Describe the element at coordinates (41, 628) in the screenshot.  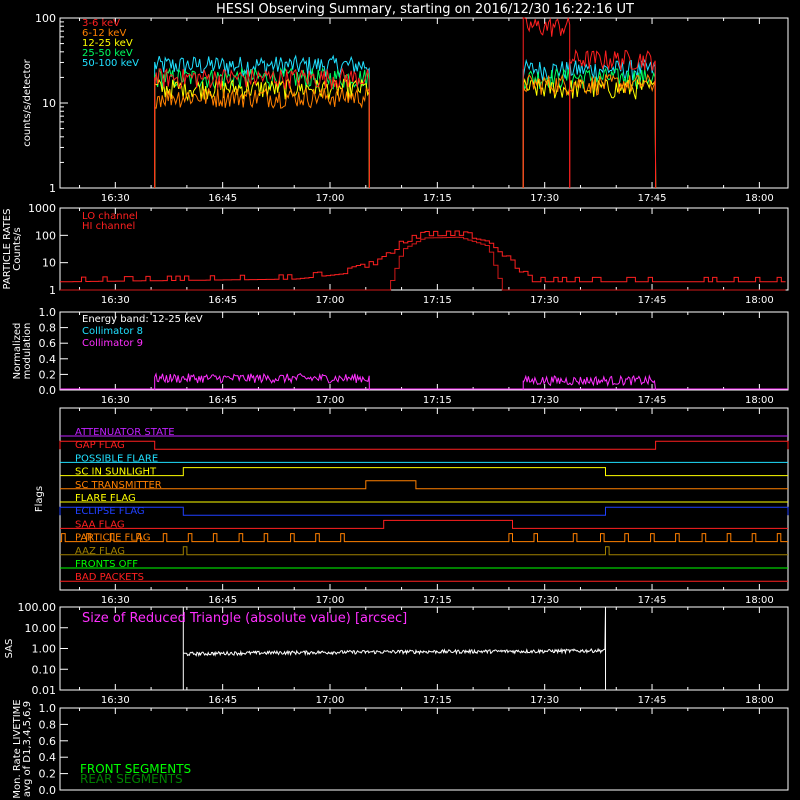
I see `y-tick-label: 10.00` at that location.